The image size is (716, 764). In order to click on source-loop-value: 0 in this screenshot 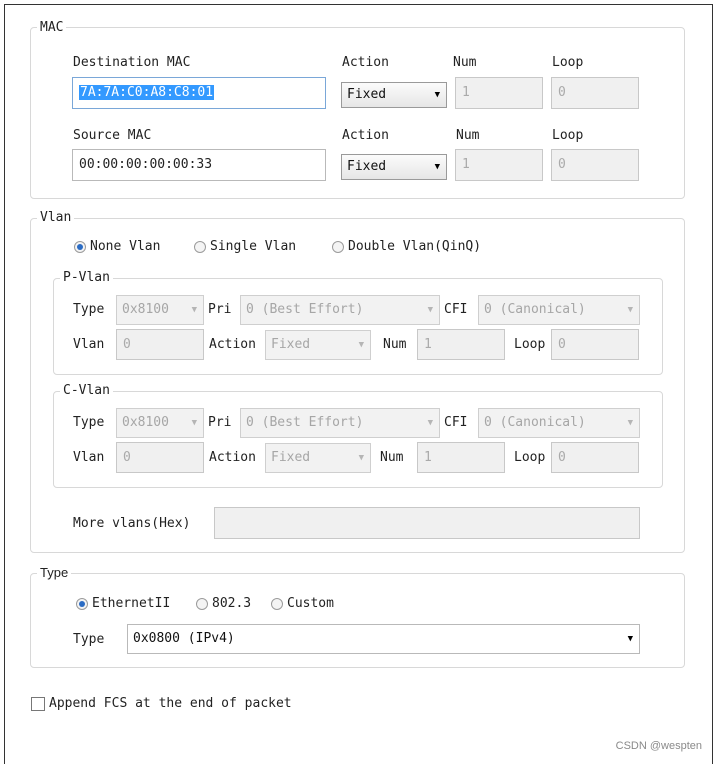, I will do `click(562, 164)`.